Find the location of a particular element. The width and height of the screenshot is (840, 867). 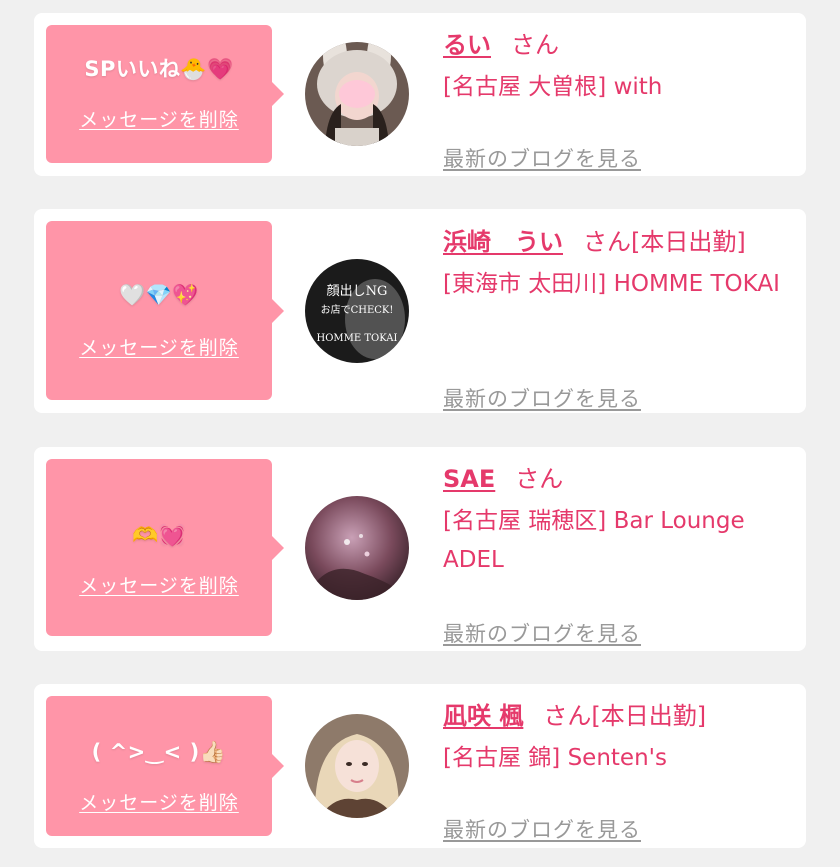

name-line: 凪咲 楓さん[本日出勤] is located at coordinates (618, 716).